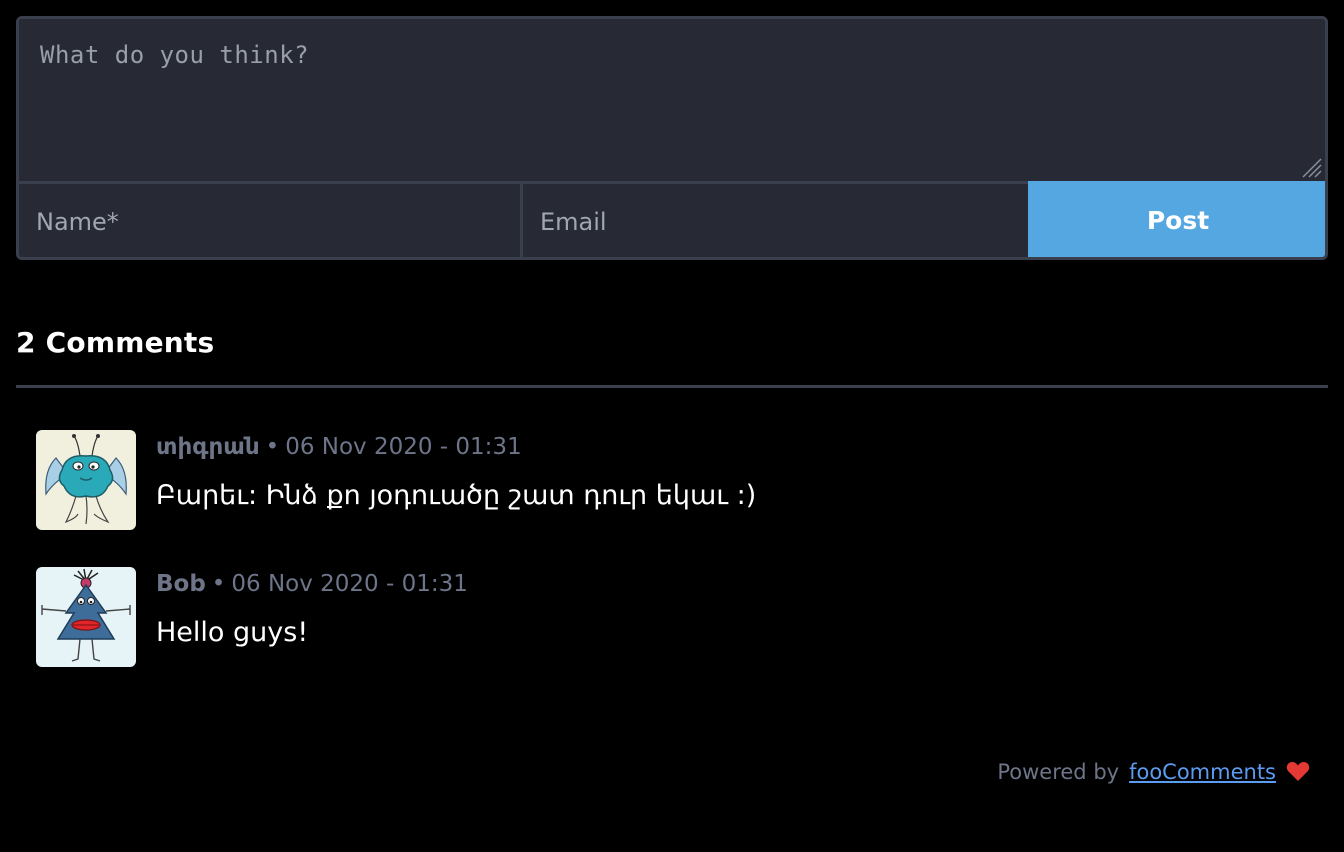 The width and height of the screenshot is (1344, 852). I want to click on comment-meta: տիգրան • 06 Nov 2020 - 01:31, so click(339, 447).